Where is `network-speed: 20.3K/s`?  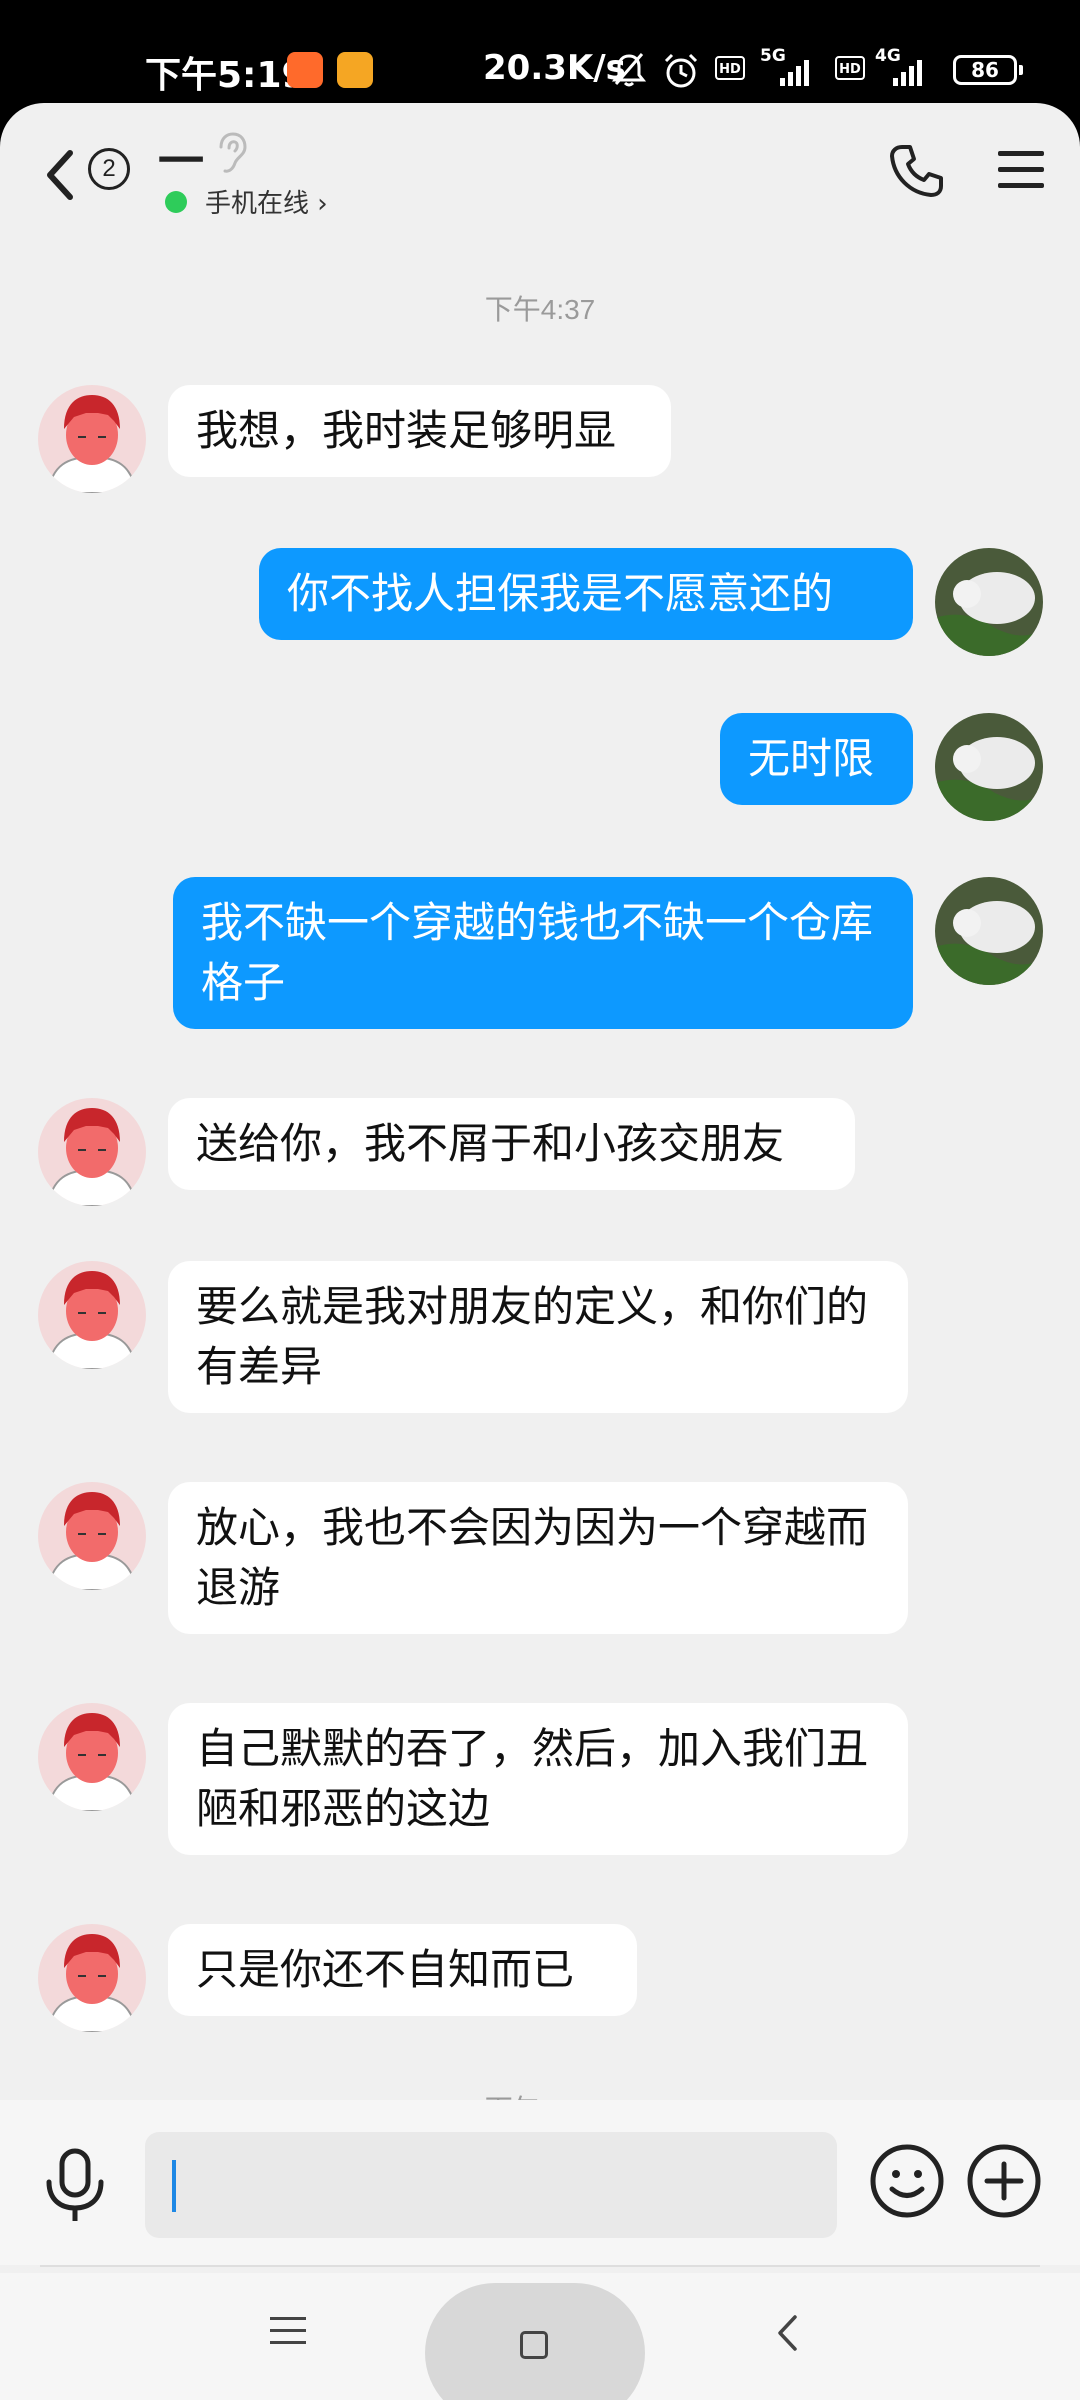
network-speed: 20.3K/s is located at coordinates (554, 68).